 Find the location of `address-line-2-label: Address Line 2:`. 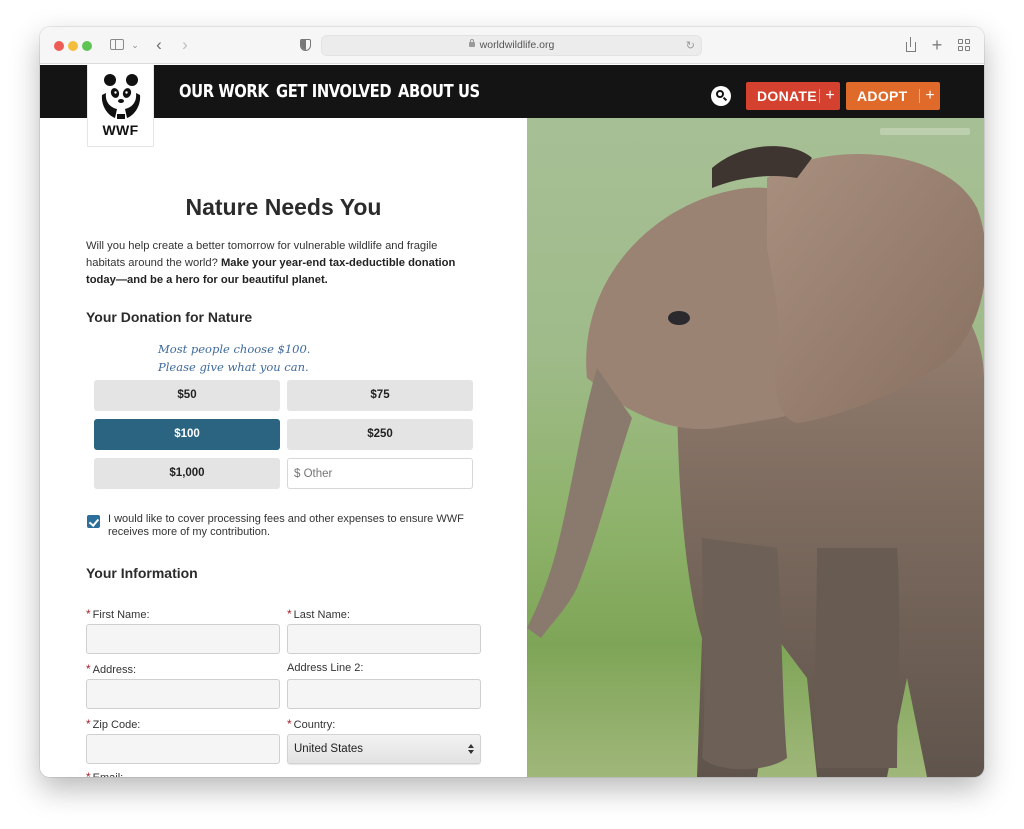

address-line-2-label: Address Line 2: is located at coordinates (325, 668).